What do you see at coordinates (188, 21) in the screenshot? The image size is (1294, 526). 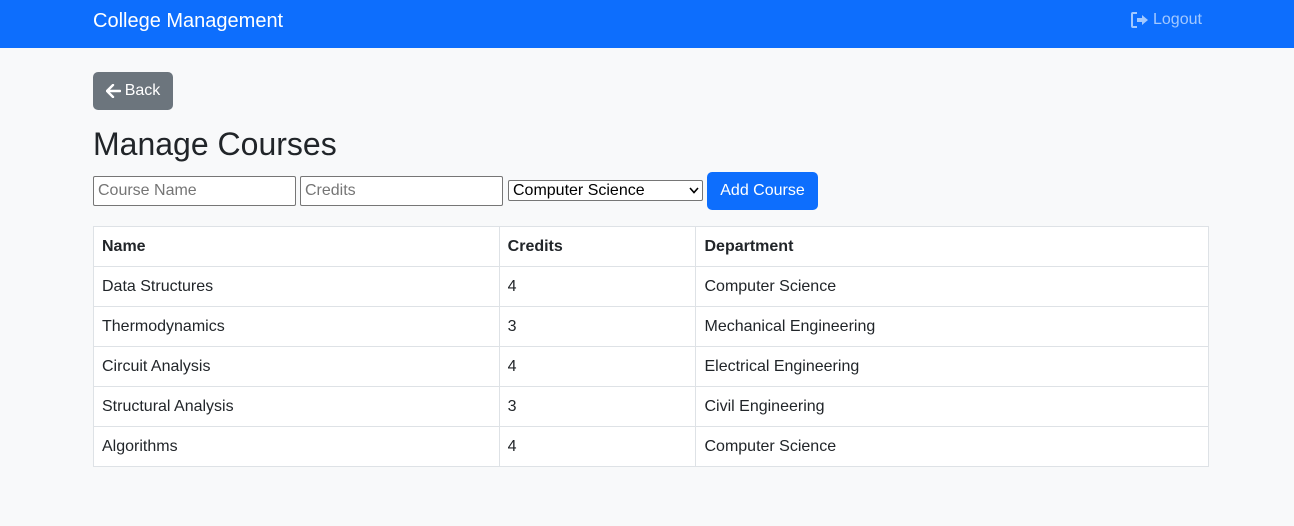 I see `brand-title: College Management` at bounding box center [188, 21].